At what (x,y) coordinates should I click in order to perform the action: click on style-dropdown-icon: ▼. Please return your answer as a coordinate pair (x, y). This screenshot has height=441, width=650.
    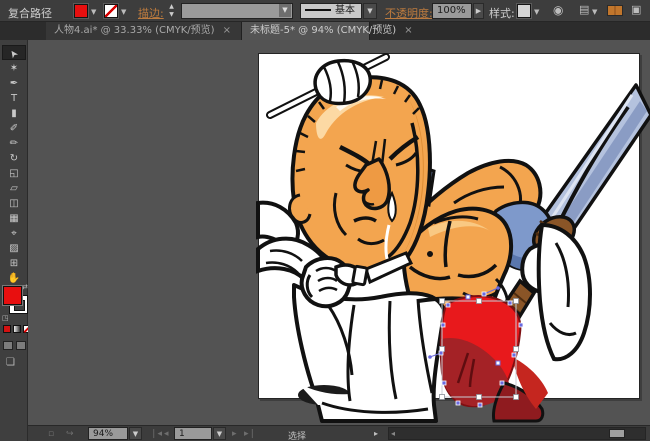
    Looking at the image, I should click on (536, 12).